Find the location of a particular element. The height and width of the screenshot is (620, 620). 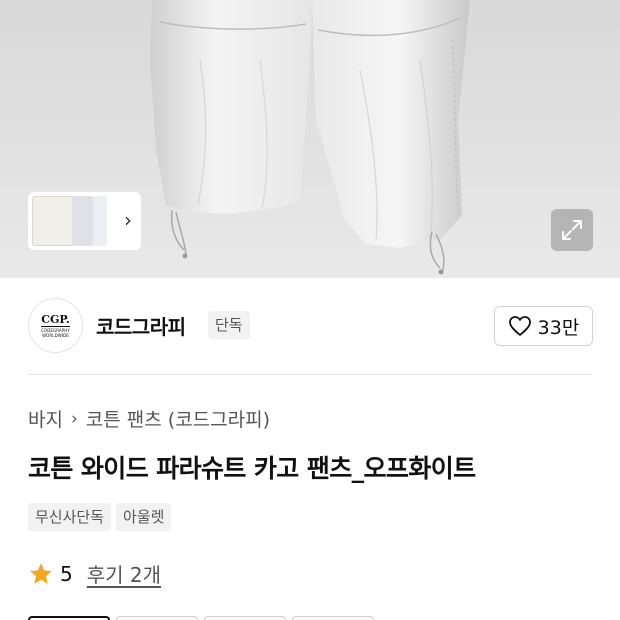

tag-outlet: 아울렛 is located at coordinates (144, 517).